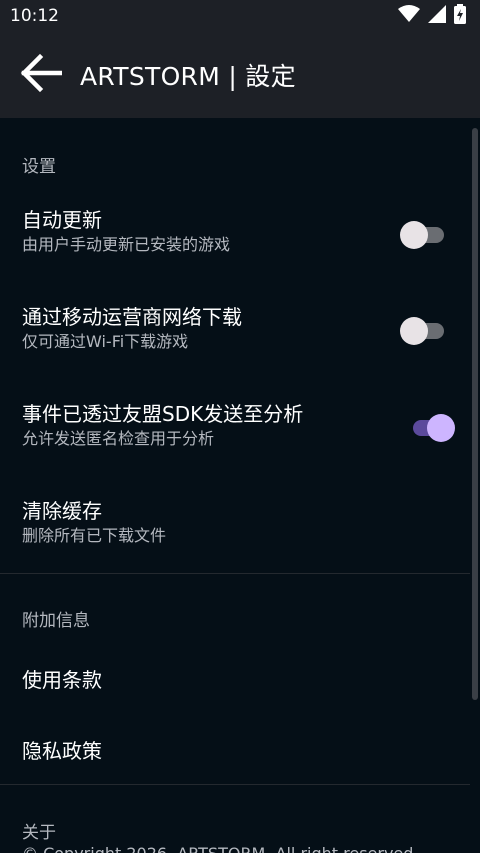 The height and width of the screenshot is (853, 480). I want to click on auto-update-toggle, so click(423, 234).